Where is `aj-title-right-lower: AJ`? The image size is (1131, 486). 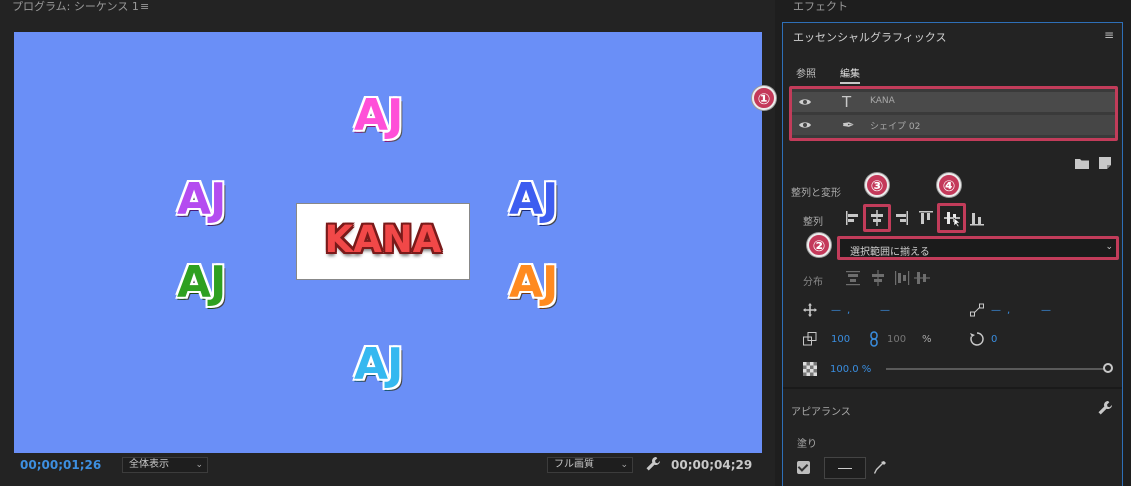 aj-title-right-lower: AJ is located at coordinates (533, 282).